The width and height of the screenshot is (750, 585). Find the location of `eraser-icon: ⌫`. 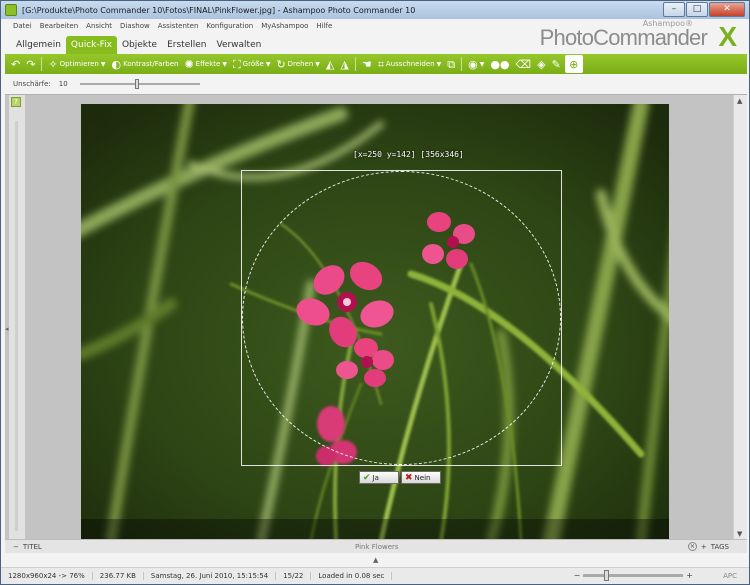

eraser-icon: ⌫ is located at coordinates (523, 64).